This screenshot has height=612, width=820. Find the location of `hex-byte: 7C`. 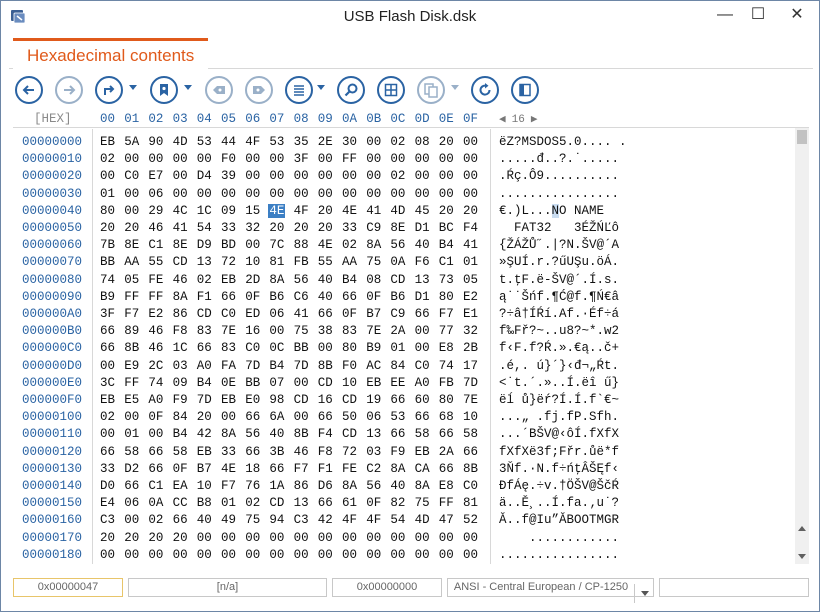

hex-byte: 7C is located at coordinates (276, 245).